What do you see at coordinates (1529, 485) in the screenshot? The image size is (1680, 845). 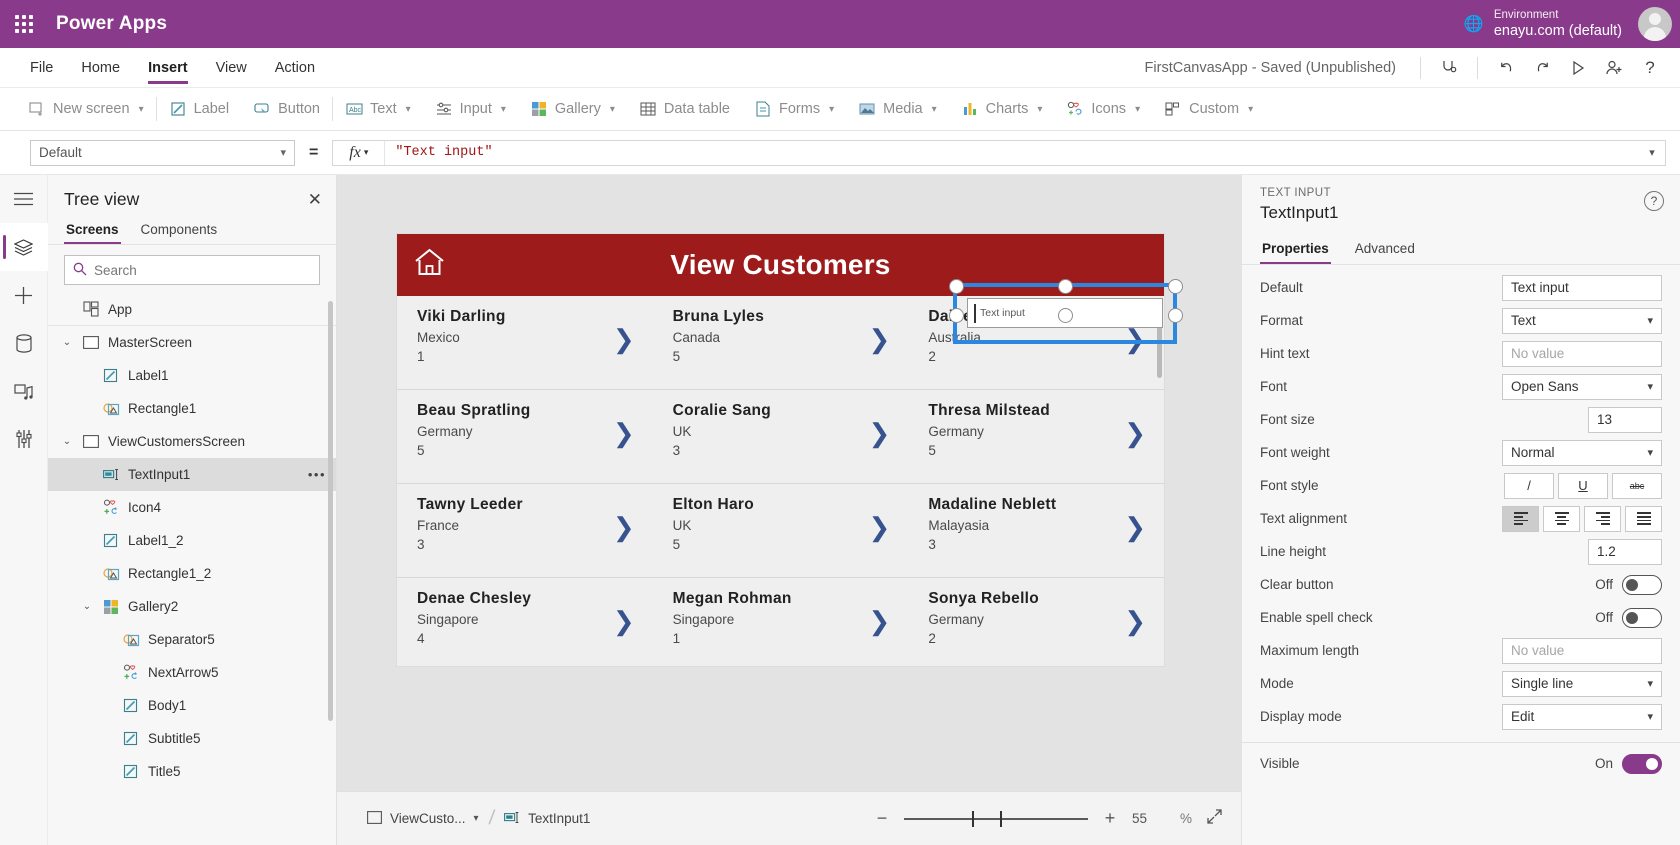 I see `italic-button: /` at bounding box center [1529, 485].